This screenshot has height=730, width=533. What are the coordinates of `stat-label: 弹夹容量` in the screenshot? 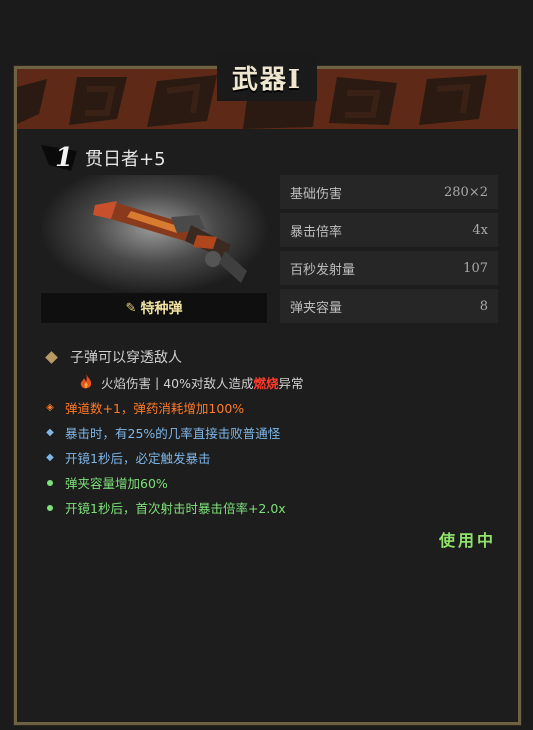 It's located at (316, 308).